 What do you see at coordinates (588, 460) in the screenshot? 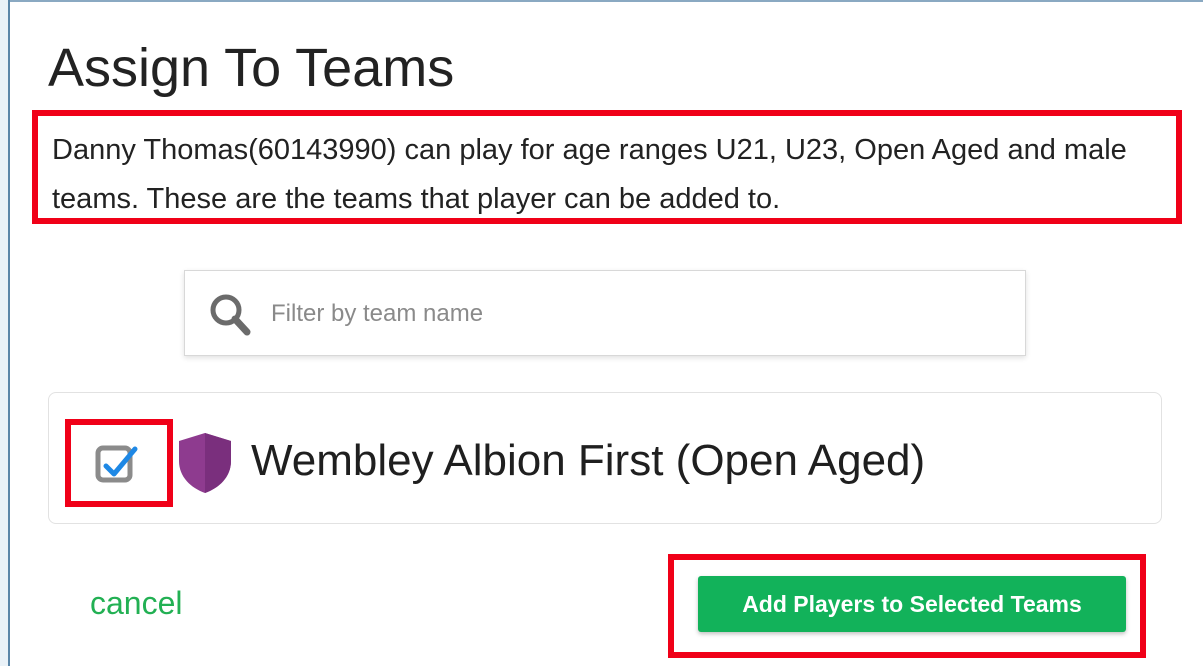
I see `team-name: Wembley Albion First (Open Aged)` at bounding box center [588, 460].